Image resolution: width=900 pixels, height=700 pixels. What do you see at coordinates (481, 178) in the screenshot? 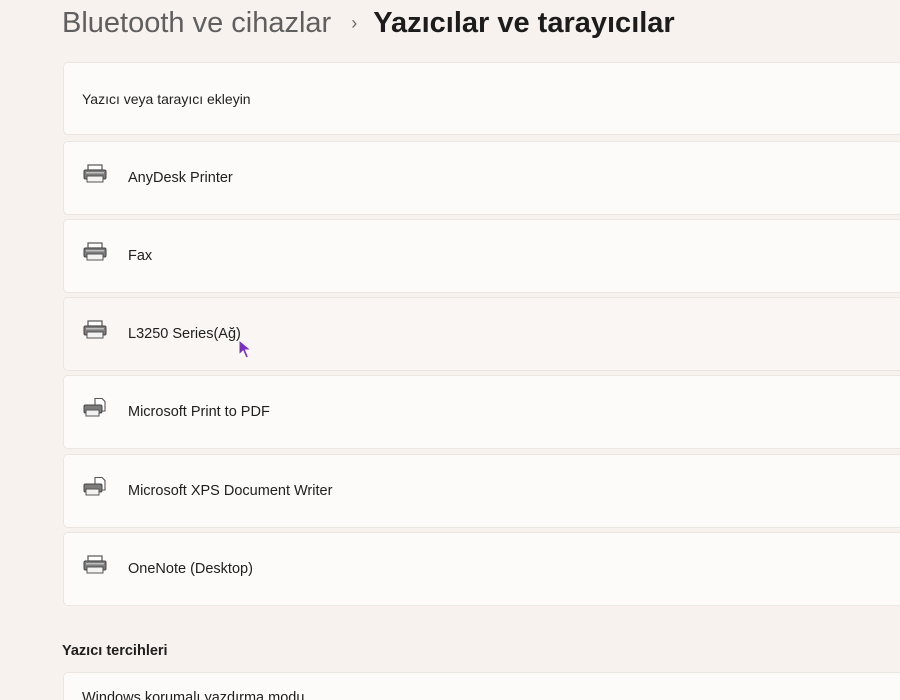
I see `printer-row-anydesk: AnyDesk Printer` at bounding box center [481, 178].